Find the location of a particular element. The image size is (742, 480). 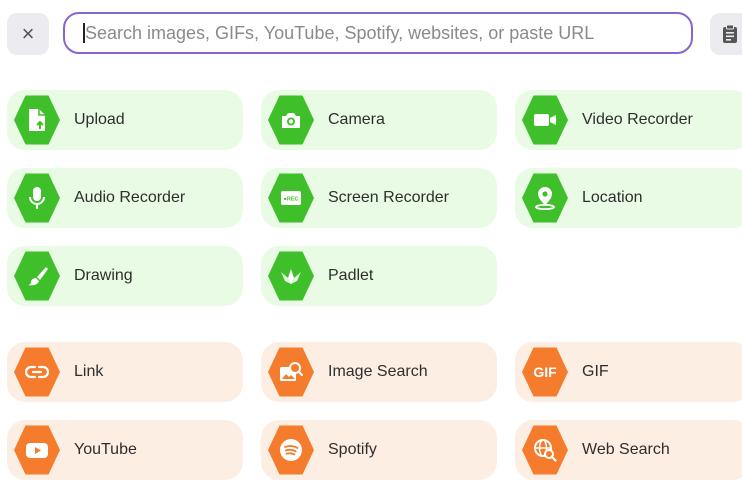

camera-tile: Camera is located at coordinates (379, 120).